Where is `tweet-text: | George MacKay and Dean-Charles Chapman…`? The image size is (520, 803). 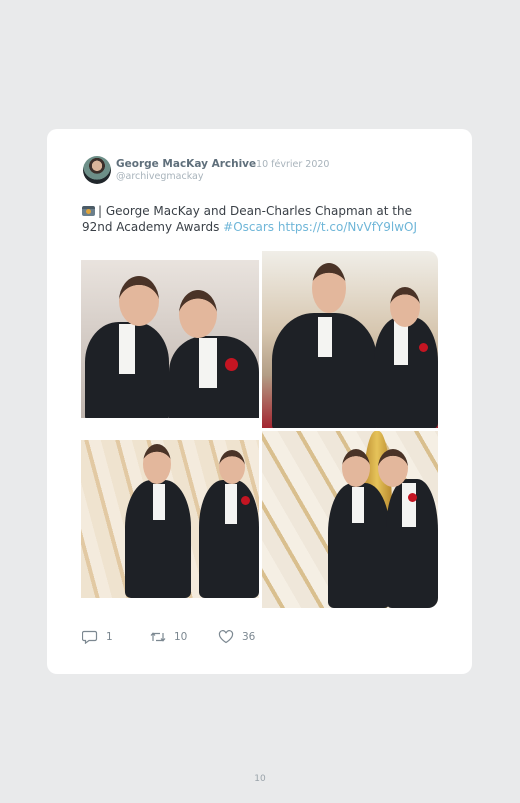
tweet-text: | George MacKay and Dean-Charles Chapman… is located at coordinates (257, 219).